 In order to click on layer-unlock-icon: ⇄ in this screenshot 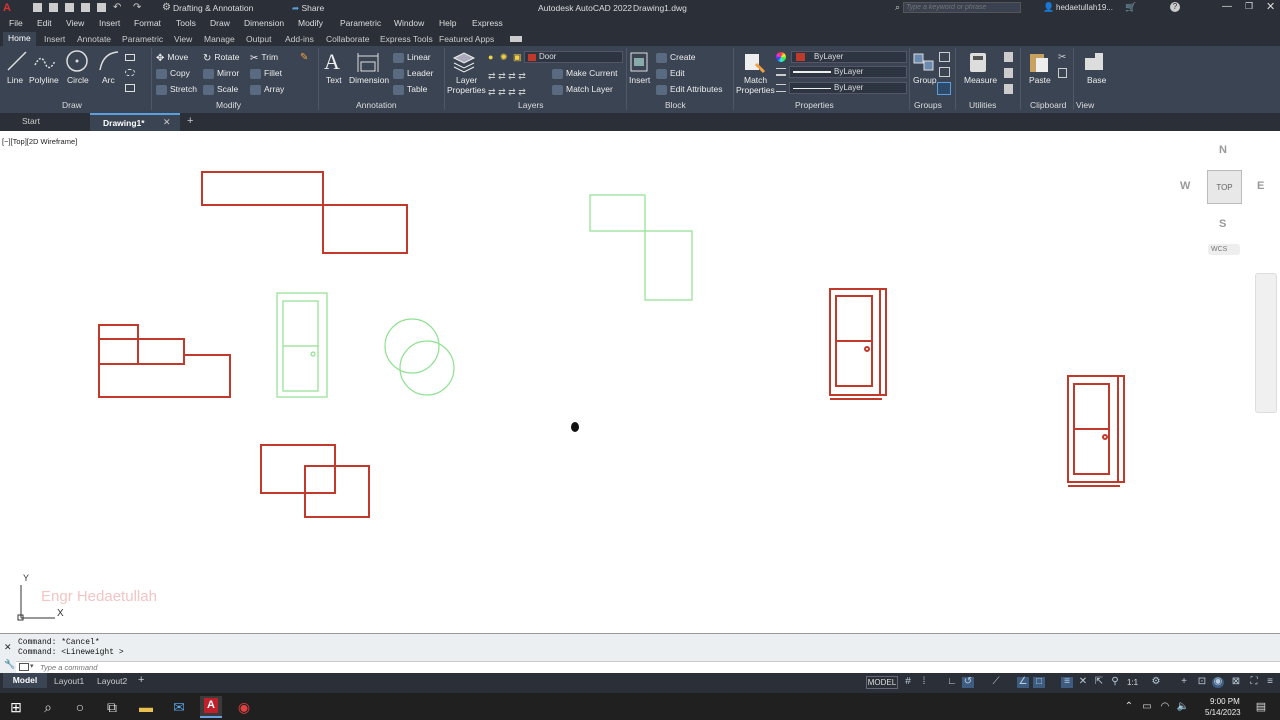, I will do `click(512, 92)`.